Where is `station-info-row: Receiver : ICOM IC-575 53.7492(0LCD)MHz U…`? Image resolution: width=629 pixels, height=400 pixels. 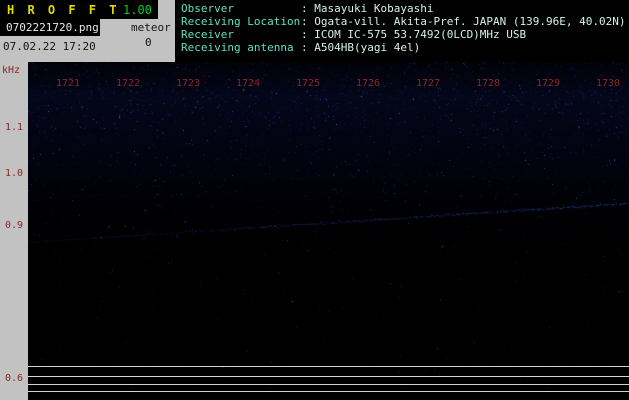
station-info-row: Receiver : ICOM IC-575 53.7492(0LCD)MHz U… is located at coordinates (405, 35).